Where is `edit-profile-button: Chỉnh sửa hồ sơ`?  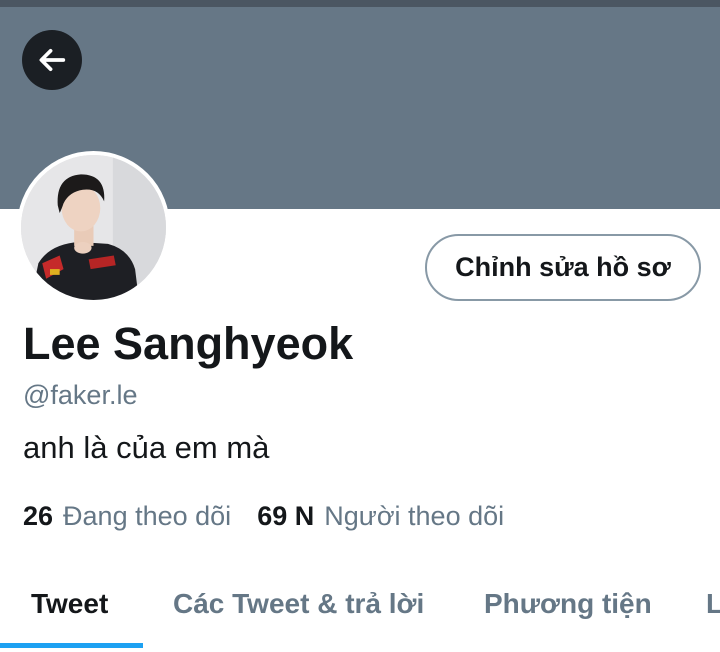
edit-profile-button: Chỉnh sửa hồ sơ is located at coordinates (563, 267).